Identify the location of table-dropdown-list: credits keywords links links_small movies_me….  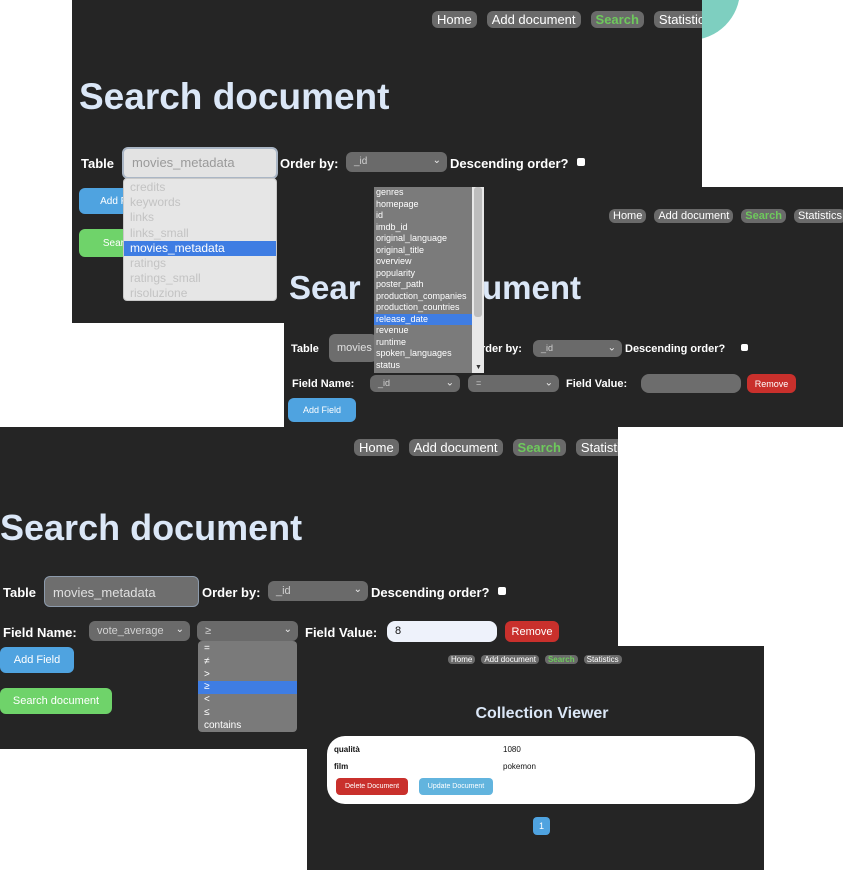
(200, 239).